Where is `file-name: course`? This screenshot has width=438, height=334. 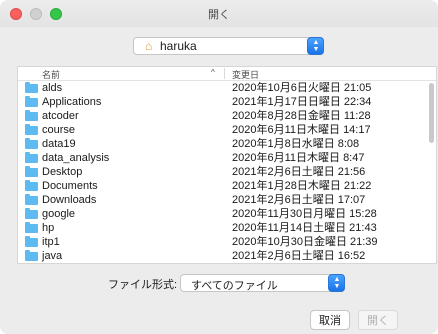 file-name: course is located at coordinates (59, 130).